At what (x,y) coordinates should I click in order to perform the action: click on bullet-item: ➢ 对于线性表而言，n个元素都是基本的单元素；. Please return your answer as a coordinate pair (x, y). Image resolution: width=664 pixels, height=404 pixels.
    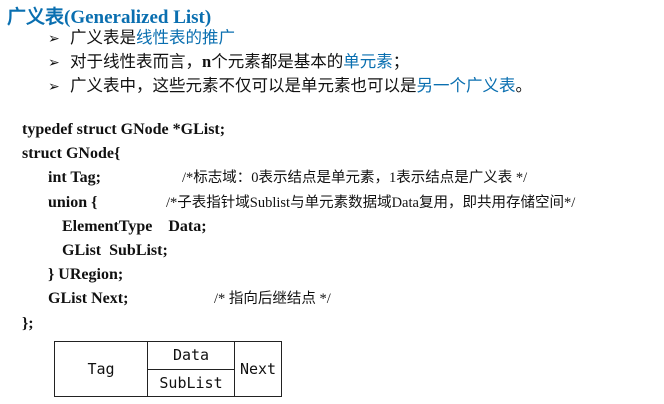
    Looking at the image, I should click on (290, 62).